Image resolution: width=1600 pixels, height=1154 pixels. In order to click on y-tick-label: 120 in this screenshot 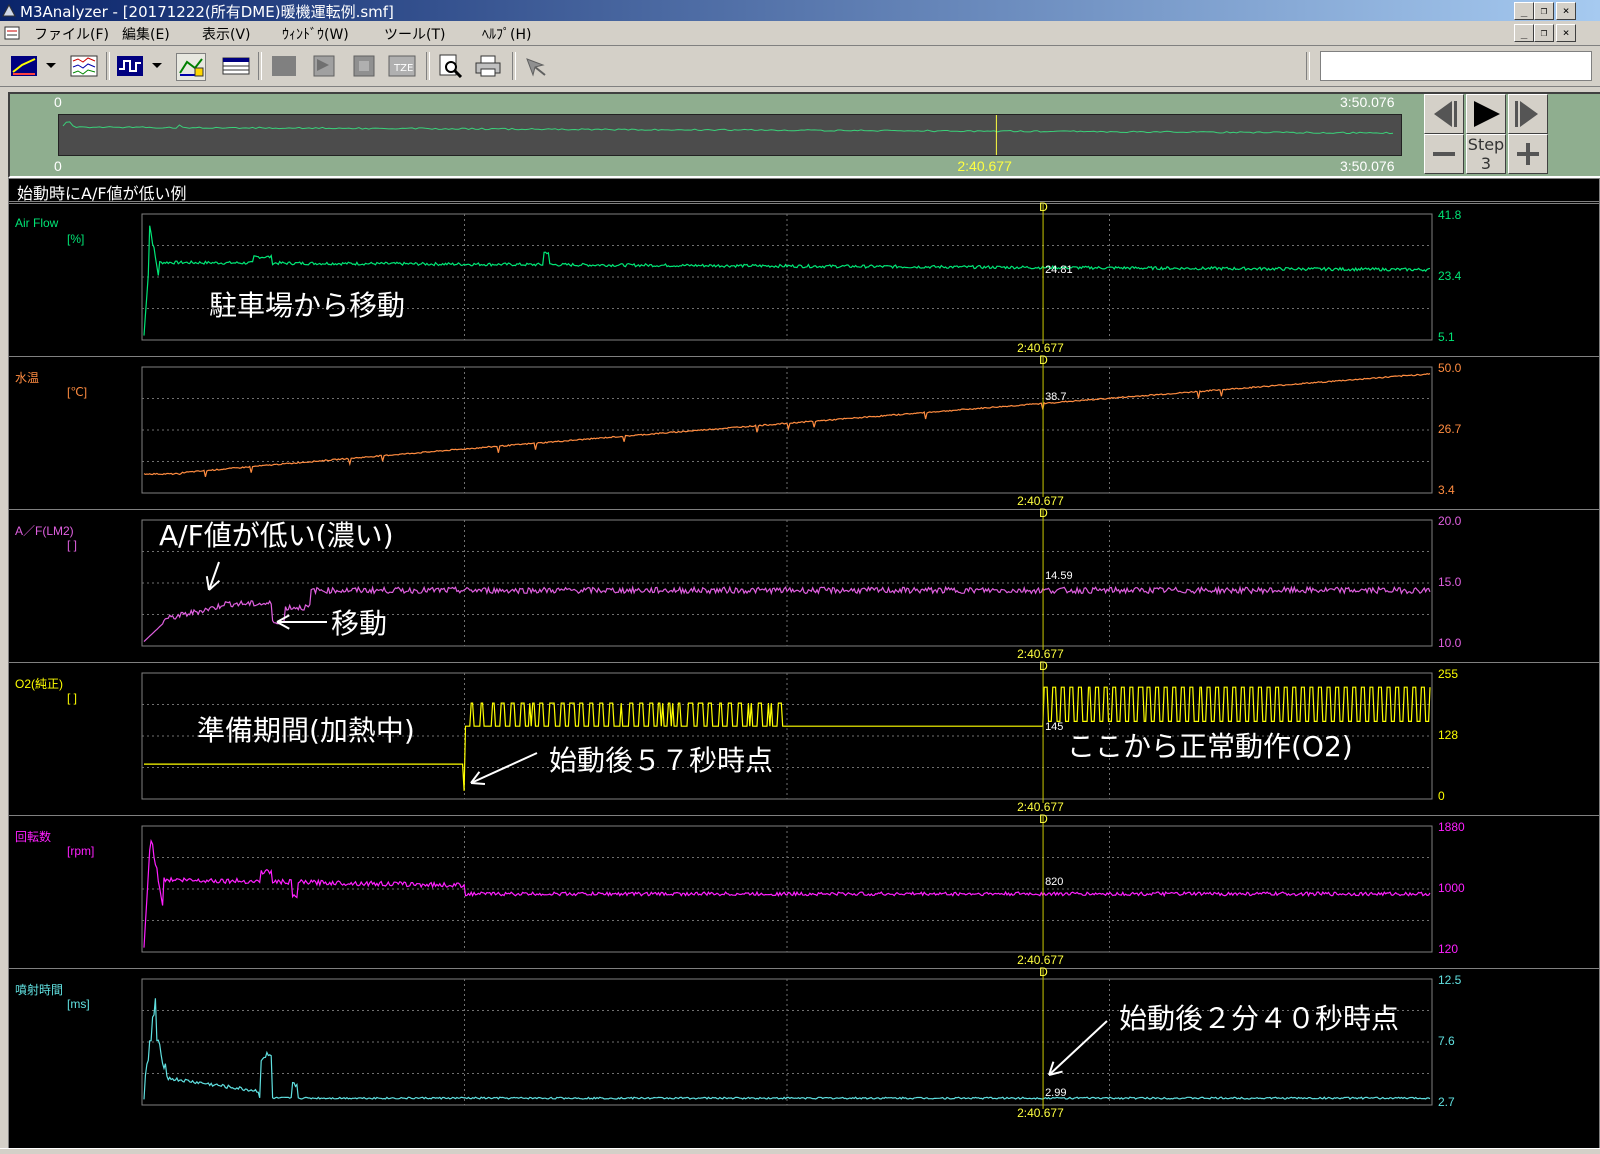, I will do `click(1448, 949)`.